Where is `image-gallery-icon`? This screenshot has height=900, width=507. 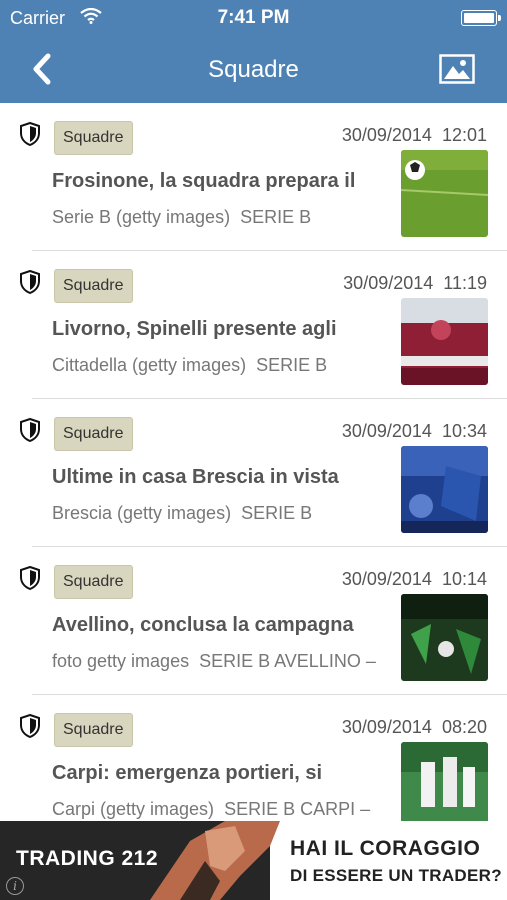
image-gallery-icon is located at coordinates (457, 69).